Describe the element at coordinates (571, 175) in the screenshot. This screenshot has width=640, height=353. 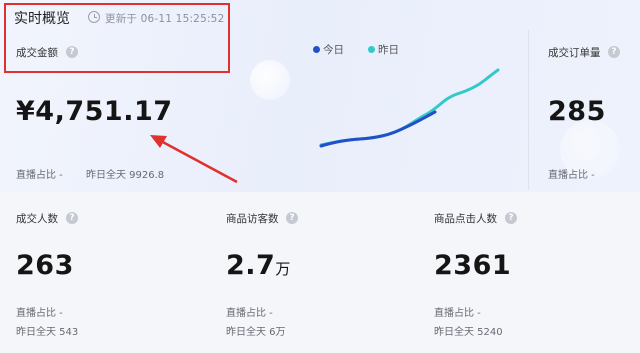
I see `orders-live-ratio: 直播占比 -` at that location.